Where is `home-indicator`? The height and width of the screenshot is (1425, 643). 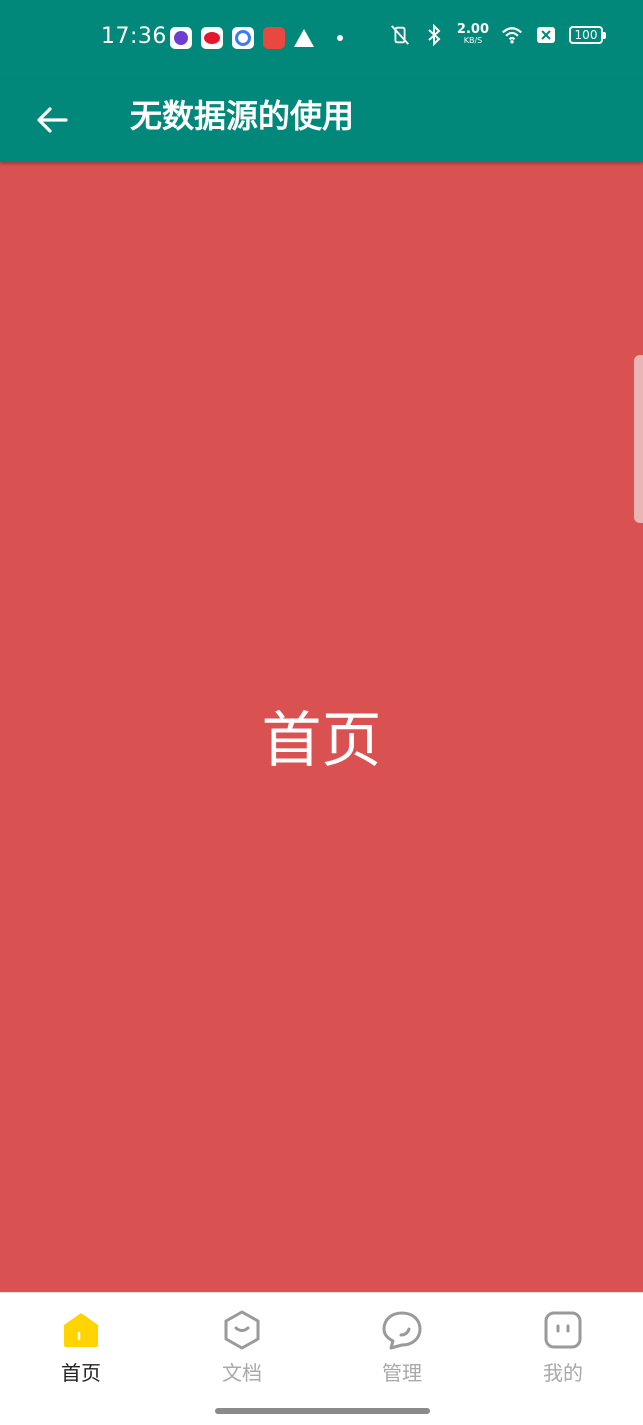 home-indicator is located at coordinates (322, 1411).